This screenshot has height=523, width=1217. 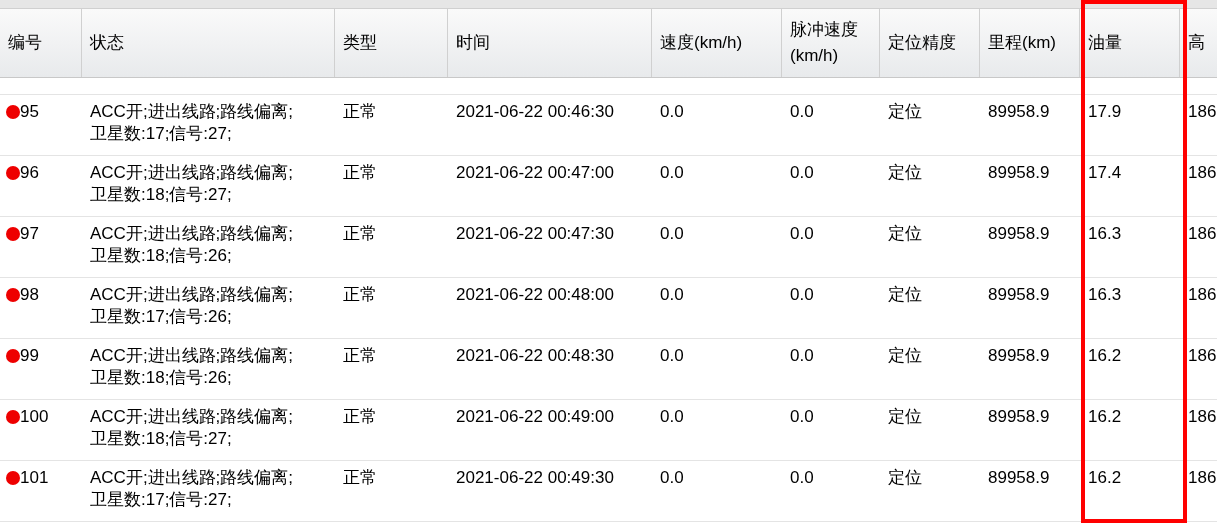 I want to click on table-cell: 2021-06-22 00:47:00, so click(x=535, y=172).